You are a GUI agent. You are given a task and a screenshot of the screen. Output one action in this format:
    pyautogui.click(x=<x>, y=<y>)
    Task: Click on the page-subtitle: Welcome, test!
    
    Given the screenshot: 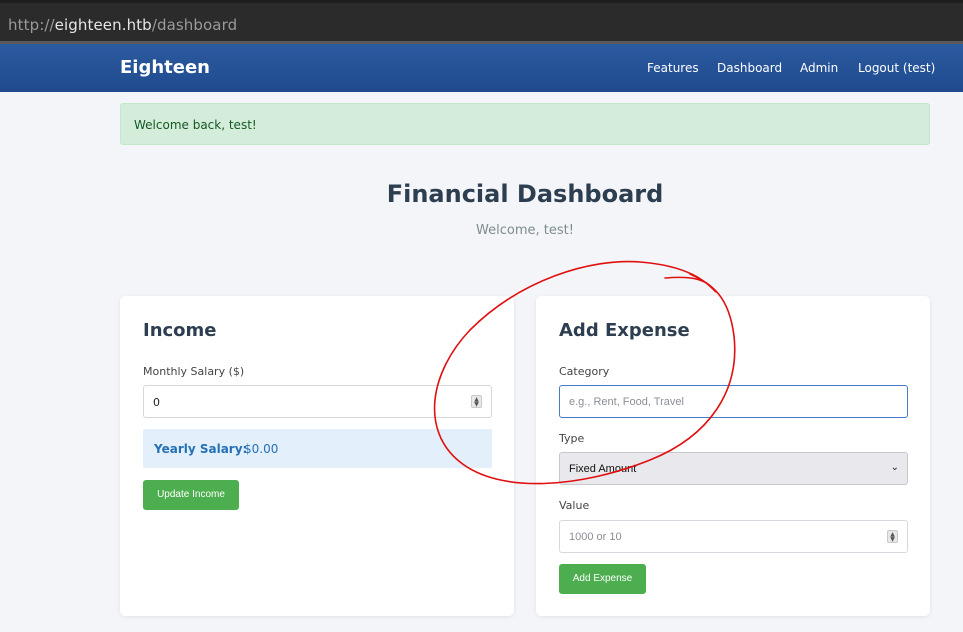 What is the action you would take?
    pyautogui.click(x=525, y=230)
    